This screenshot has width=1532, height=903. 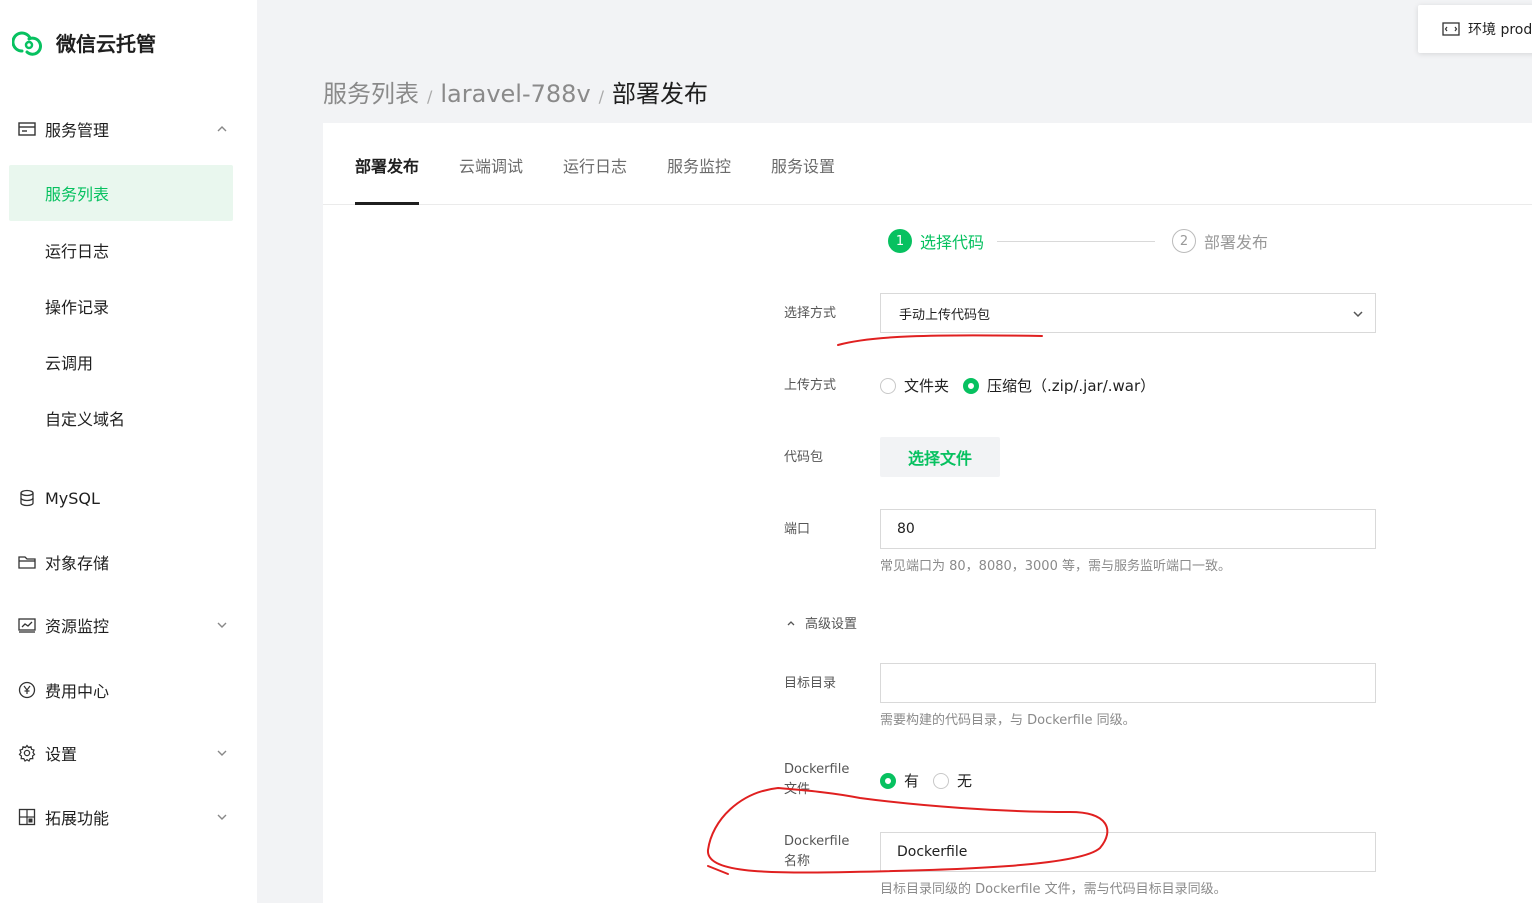 I want to click on dockerfile-radio-yes: 有, so click(x=899, y=780).